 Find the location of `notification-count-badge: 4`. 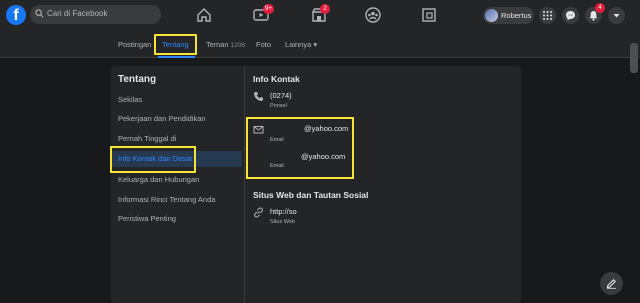

notification-count-badge: 4 is located at coordinates (600, 8).